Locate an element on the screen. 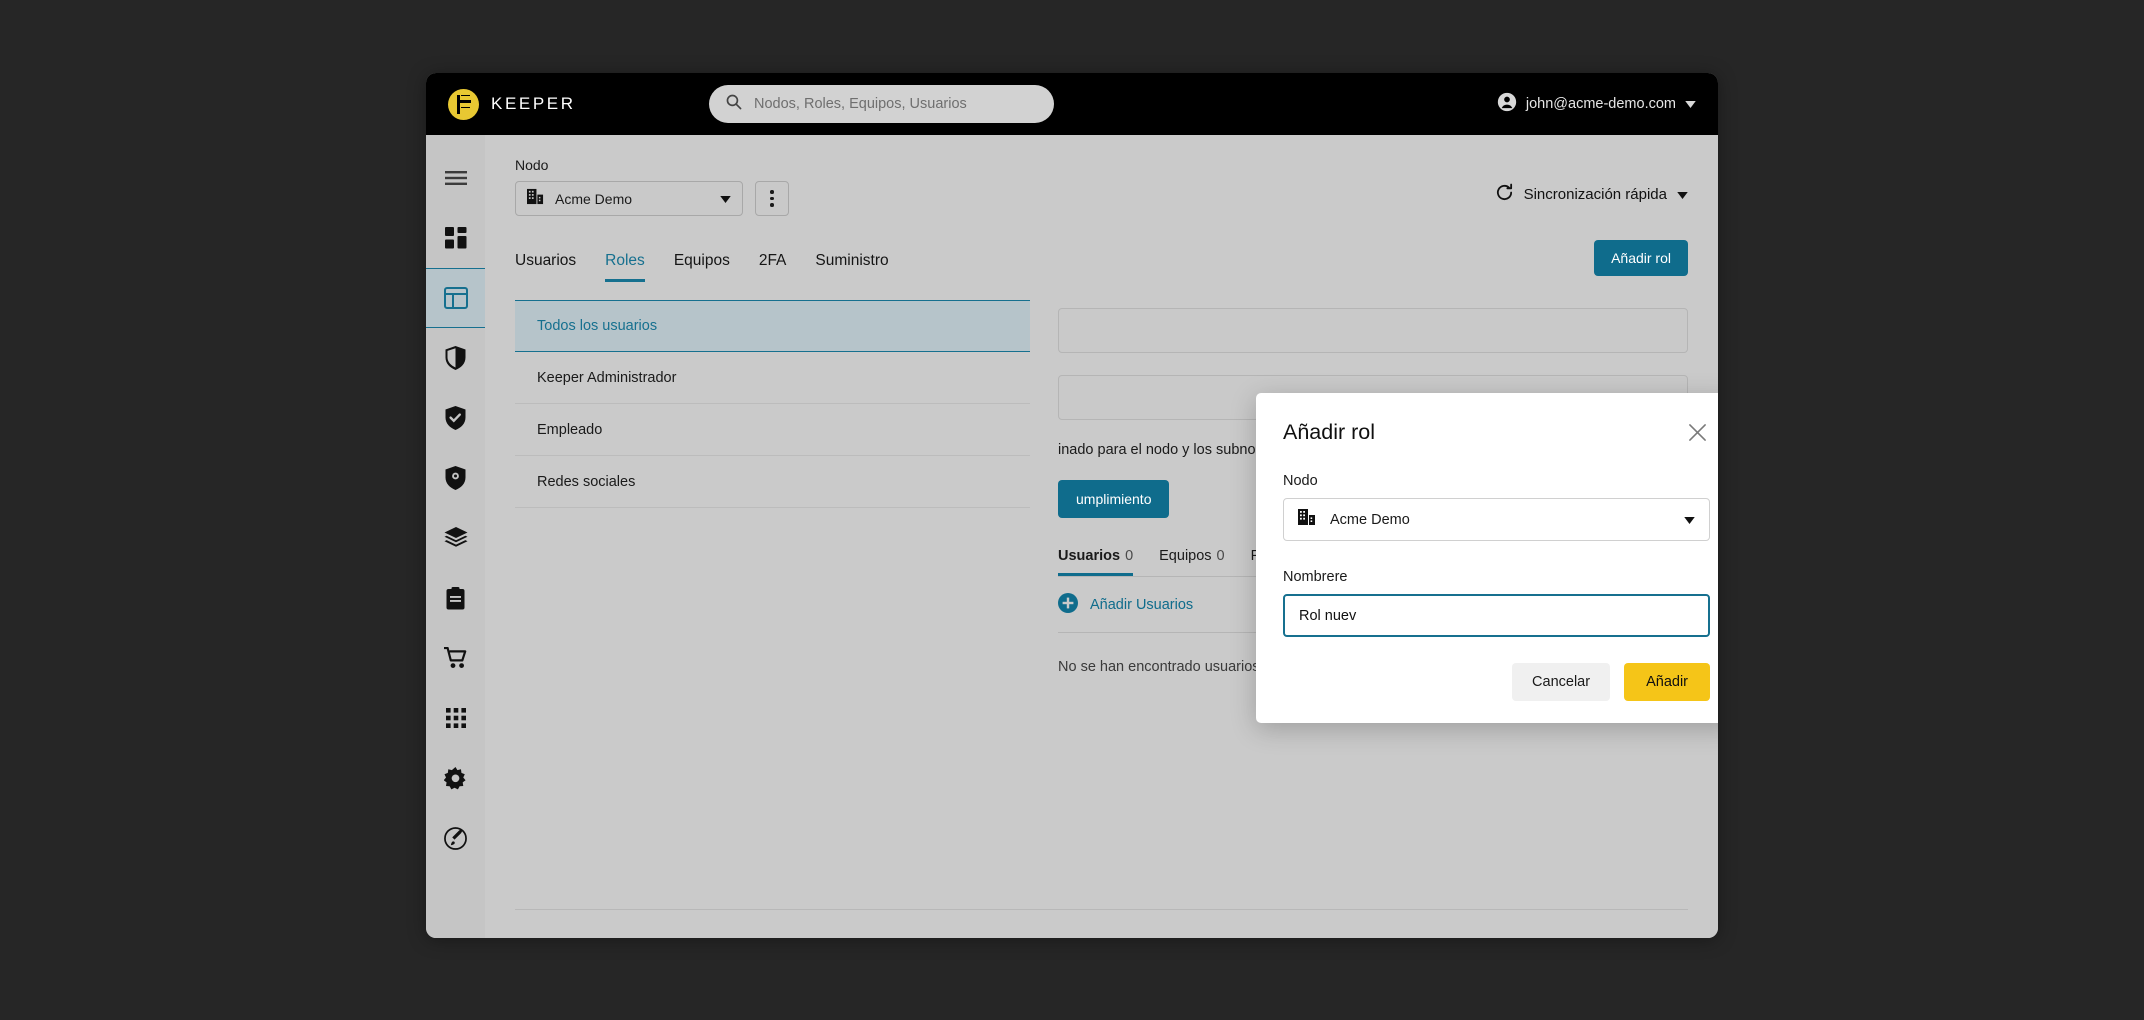 The image size is (2144, 1020). sidebar-item-apps is located at coordinates (455, 718).